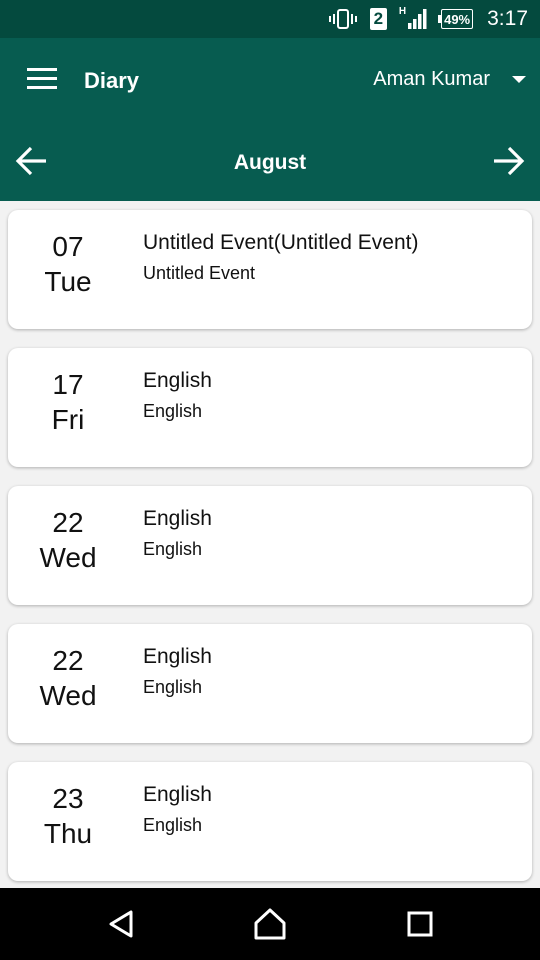 The height and width of the screenshot is (960, 540). I want to click on sim-icon: 2, so click(378, 19).